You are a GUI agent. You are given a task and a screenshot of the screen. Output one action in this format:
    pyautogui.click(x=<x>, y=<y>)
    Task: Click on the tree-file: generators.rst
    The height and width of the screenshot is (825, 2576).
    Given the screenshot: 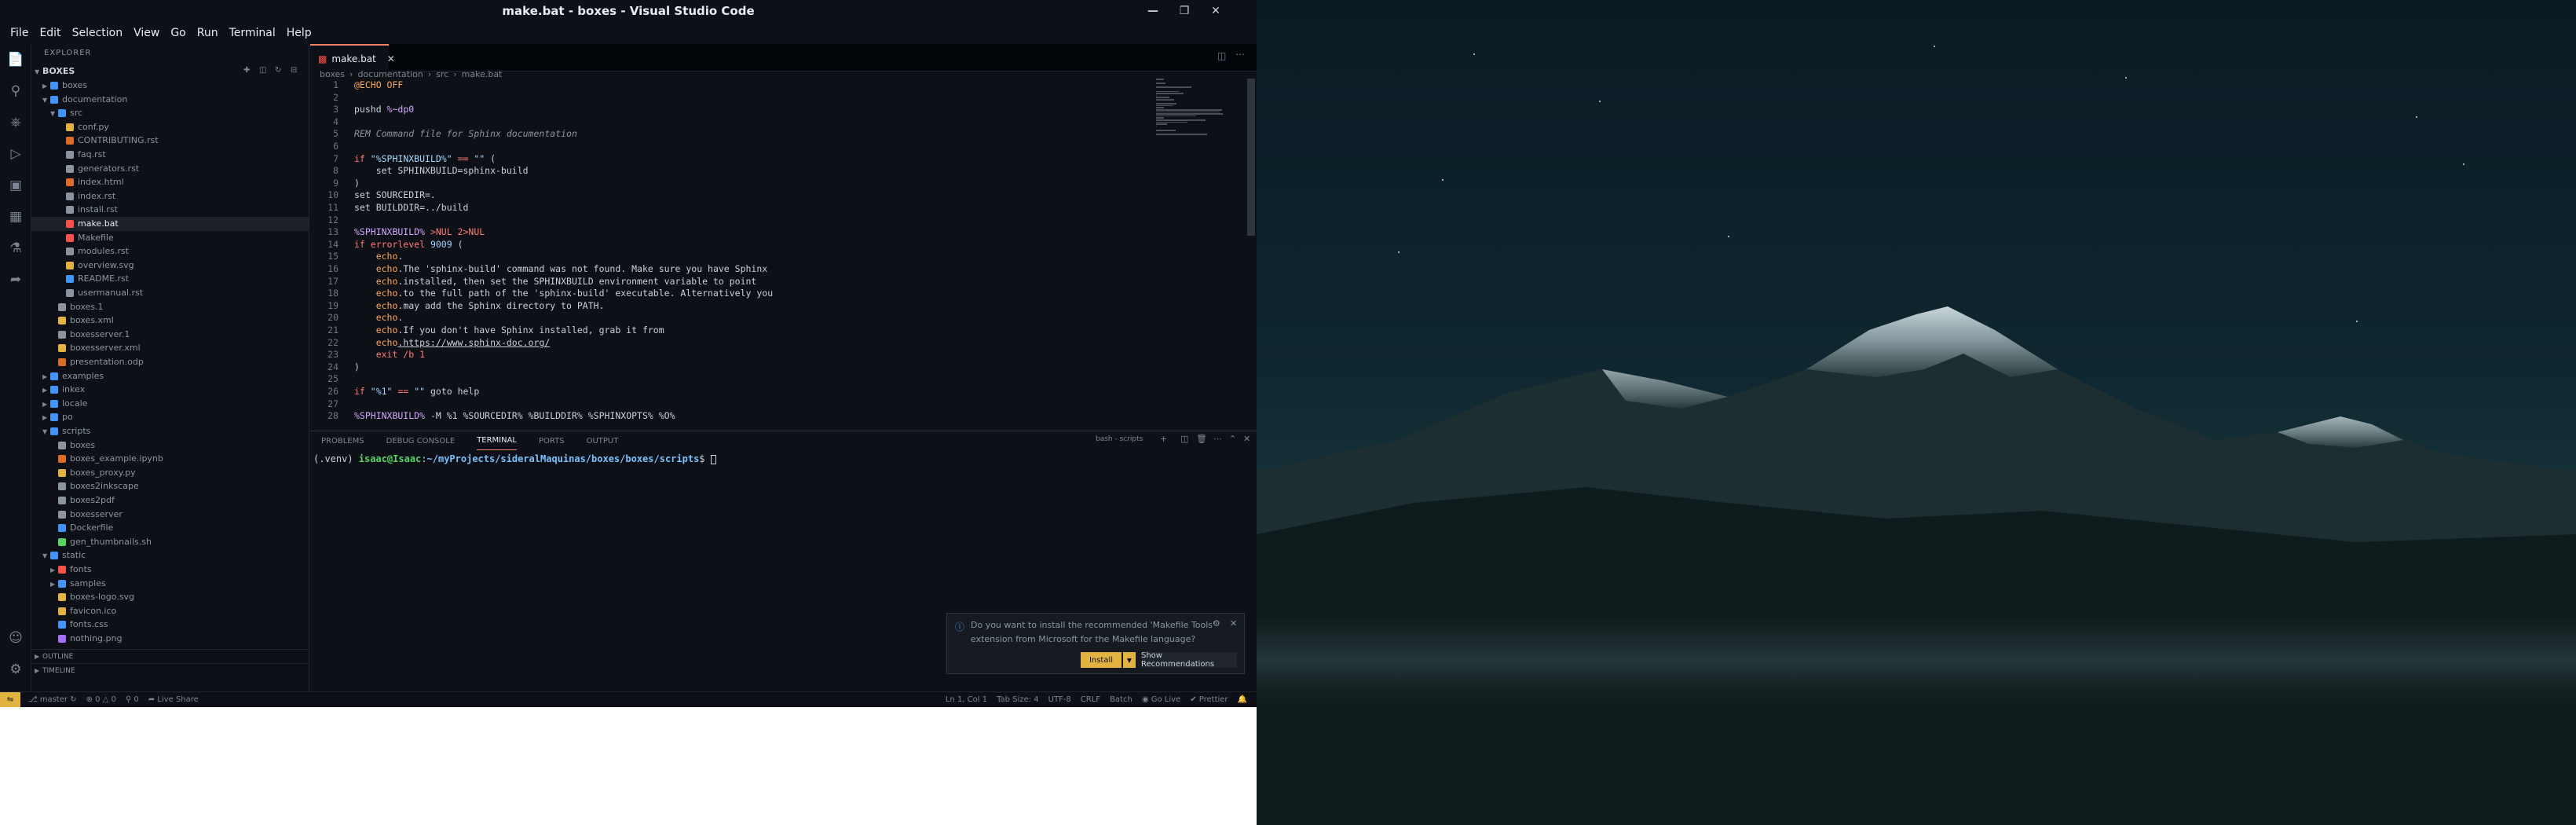 What is the action you would take?
    pyautogui.click(x=170, y=169)
    